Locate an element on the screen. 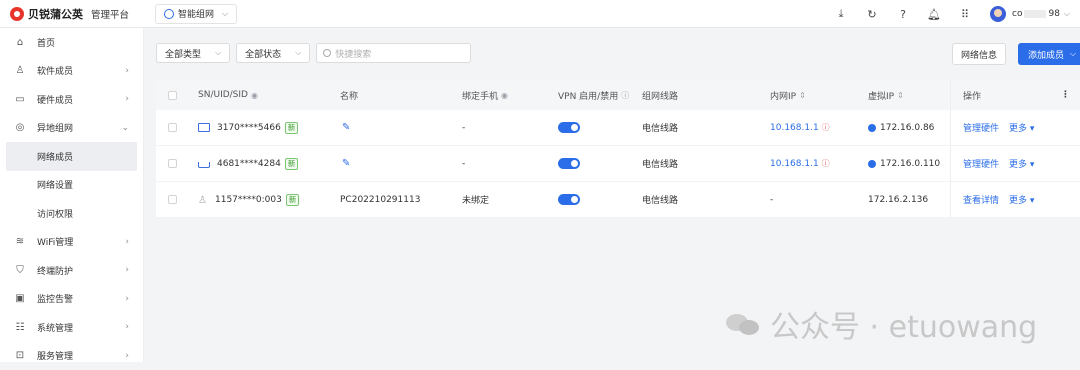 The width and height of the screenshot is (1080, 370). sidebar-item-monitoring: ▣ 监控告警 › is located at coordinates (71, 299).